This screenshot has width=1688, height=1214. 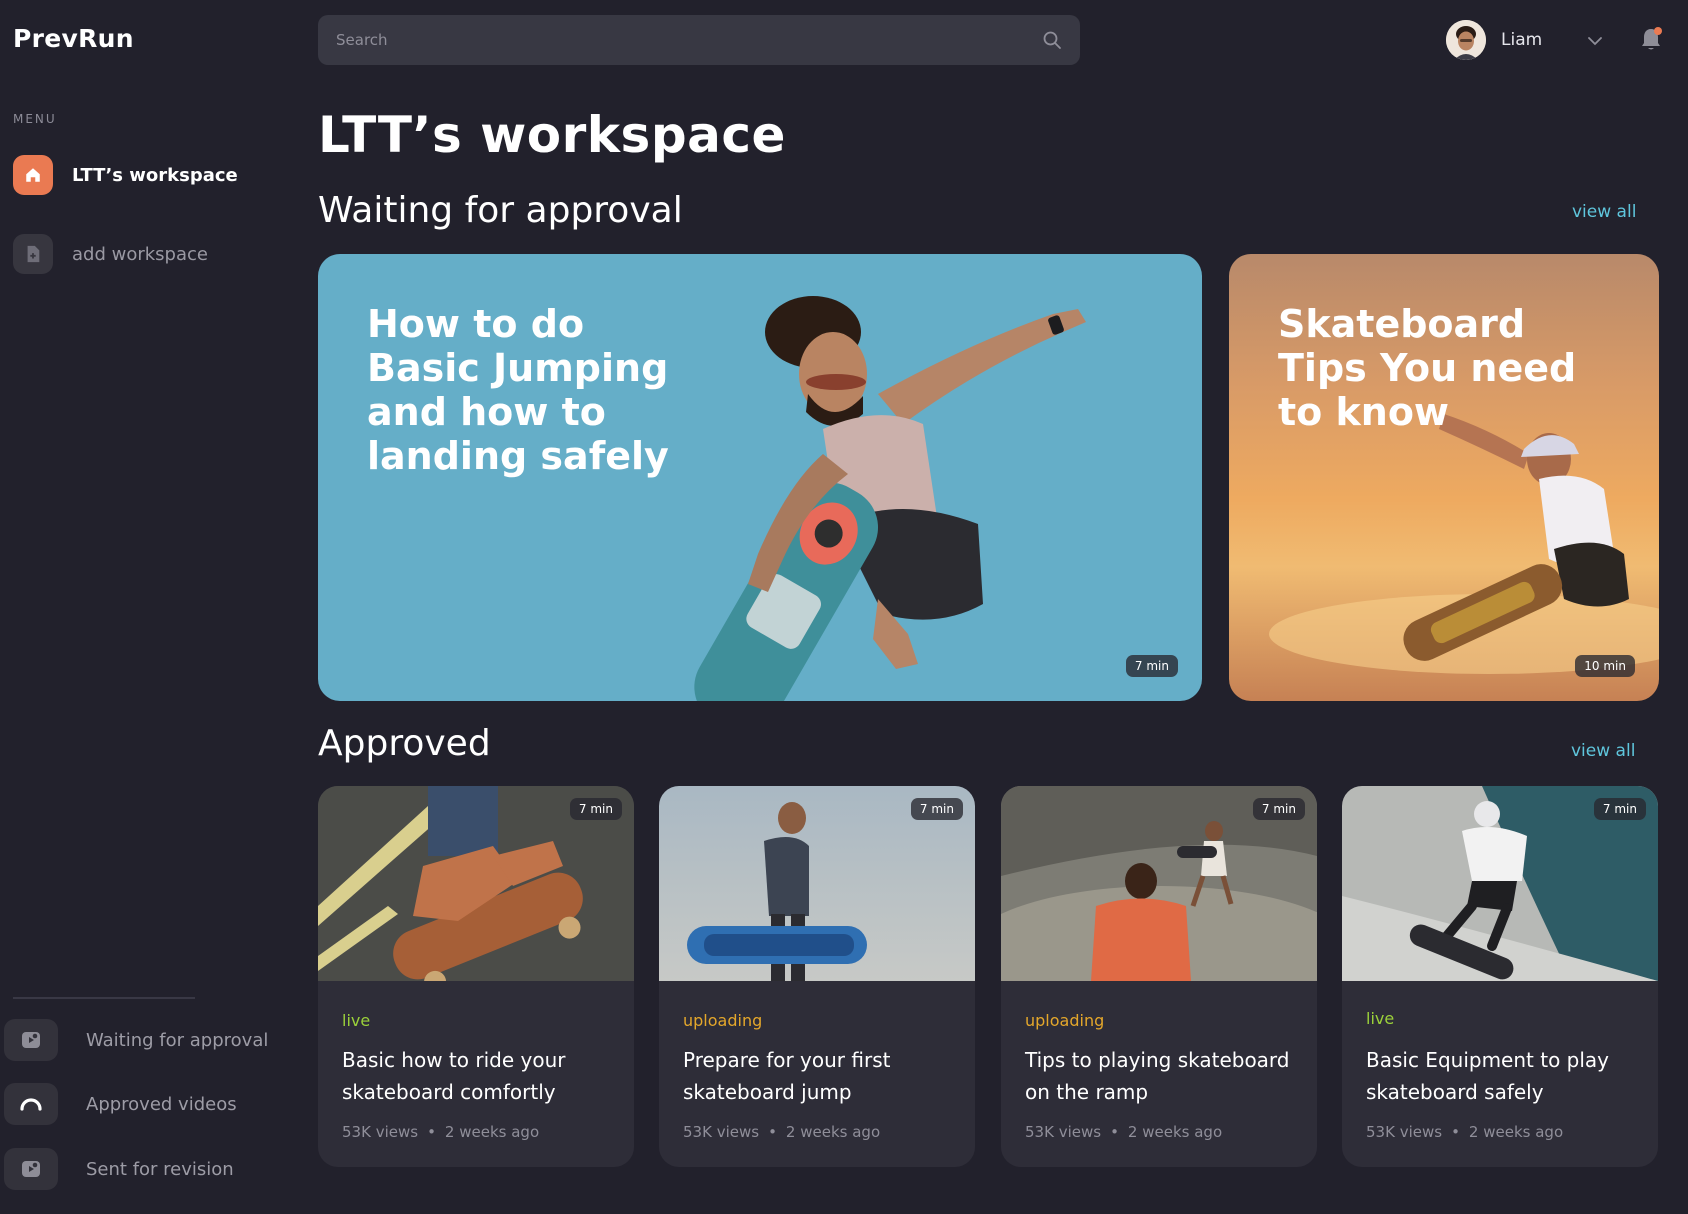 I want to click on avatar, so click(x=1466, y=40).